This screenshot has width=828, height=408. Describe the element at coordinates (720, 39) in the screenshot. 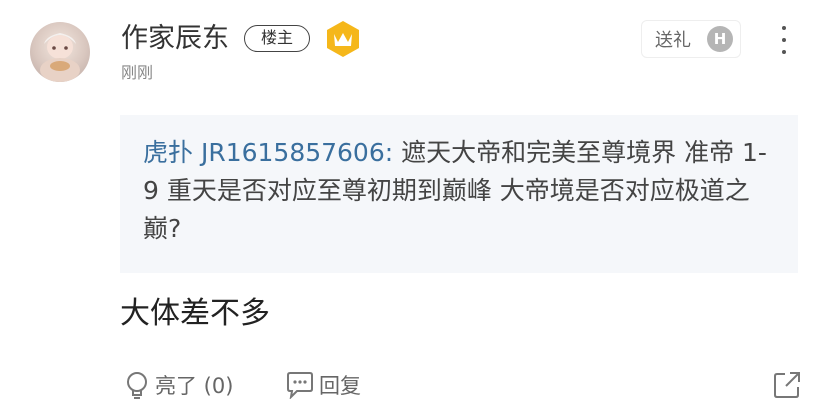

I see `coin-icon: H` at that location.